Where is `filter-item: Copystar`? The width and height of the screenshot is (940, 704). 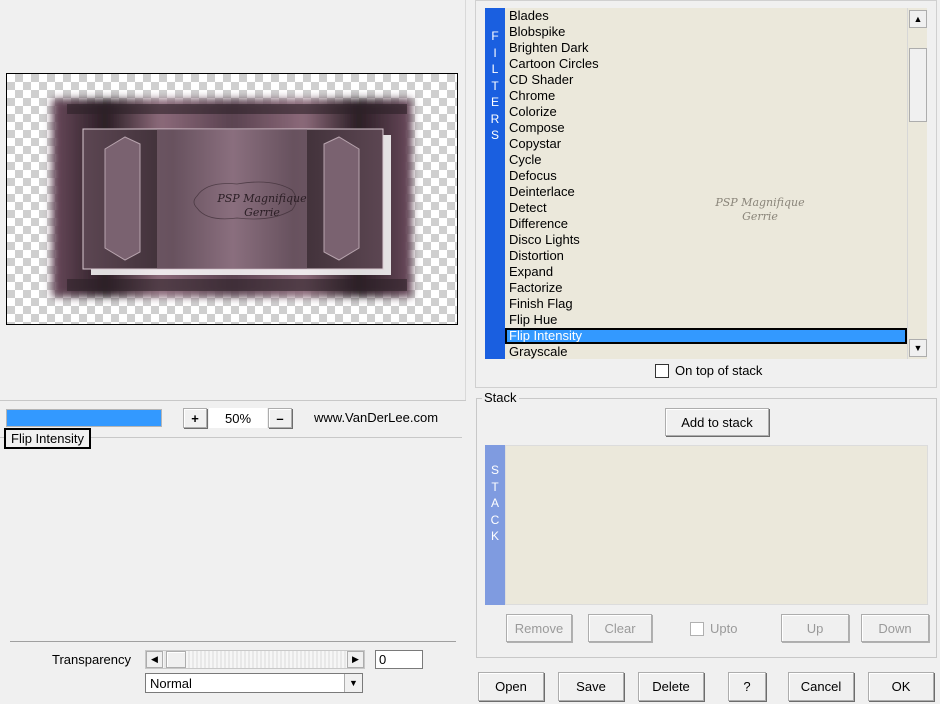 filter-item: Copystar is located at coordinates (706, 144).